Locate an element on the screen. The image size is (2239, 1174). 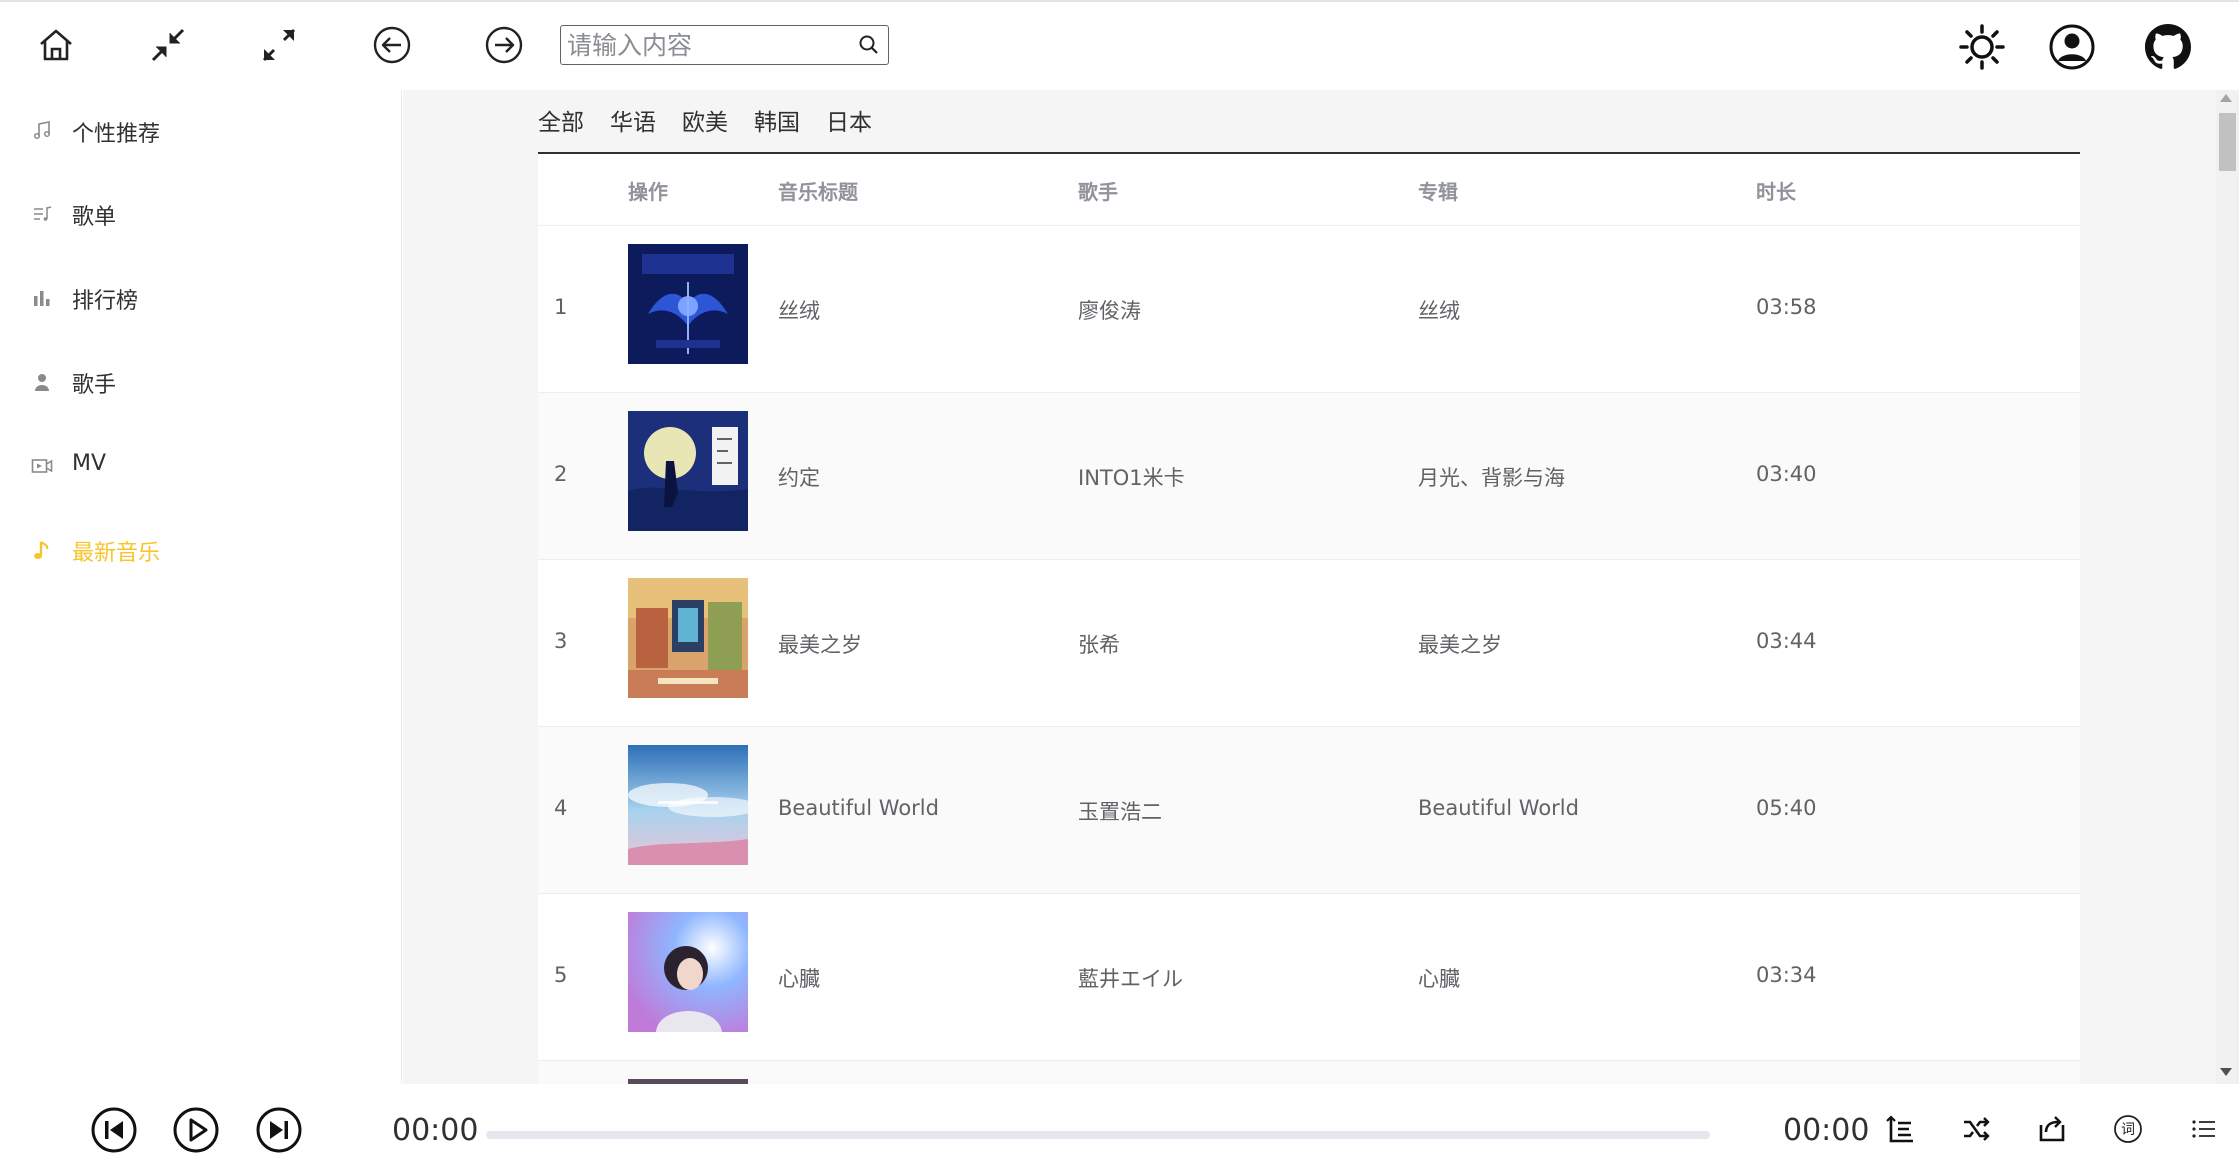
expand-icon is located at coordinates (279, 45).